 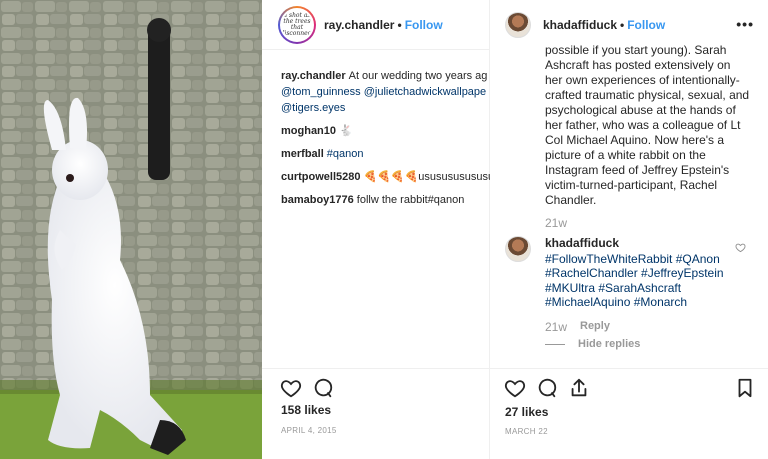 I want to click on post-header-row: khadaffiduck • Follow, so click(x=604, y=25).